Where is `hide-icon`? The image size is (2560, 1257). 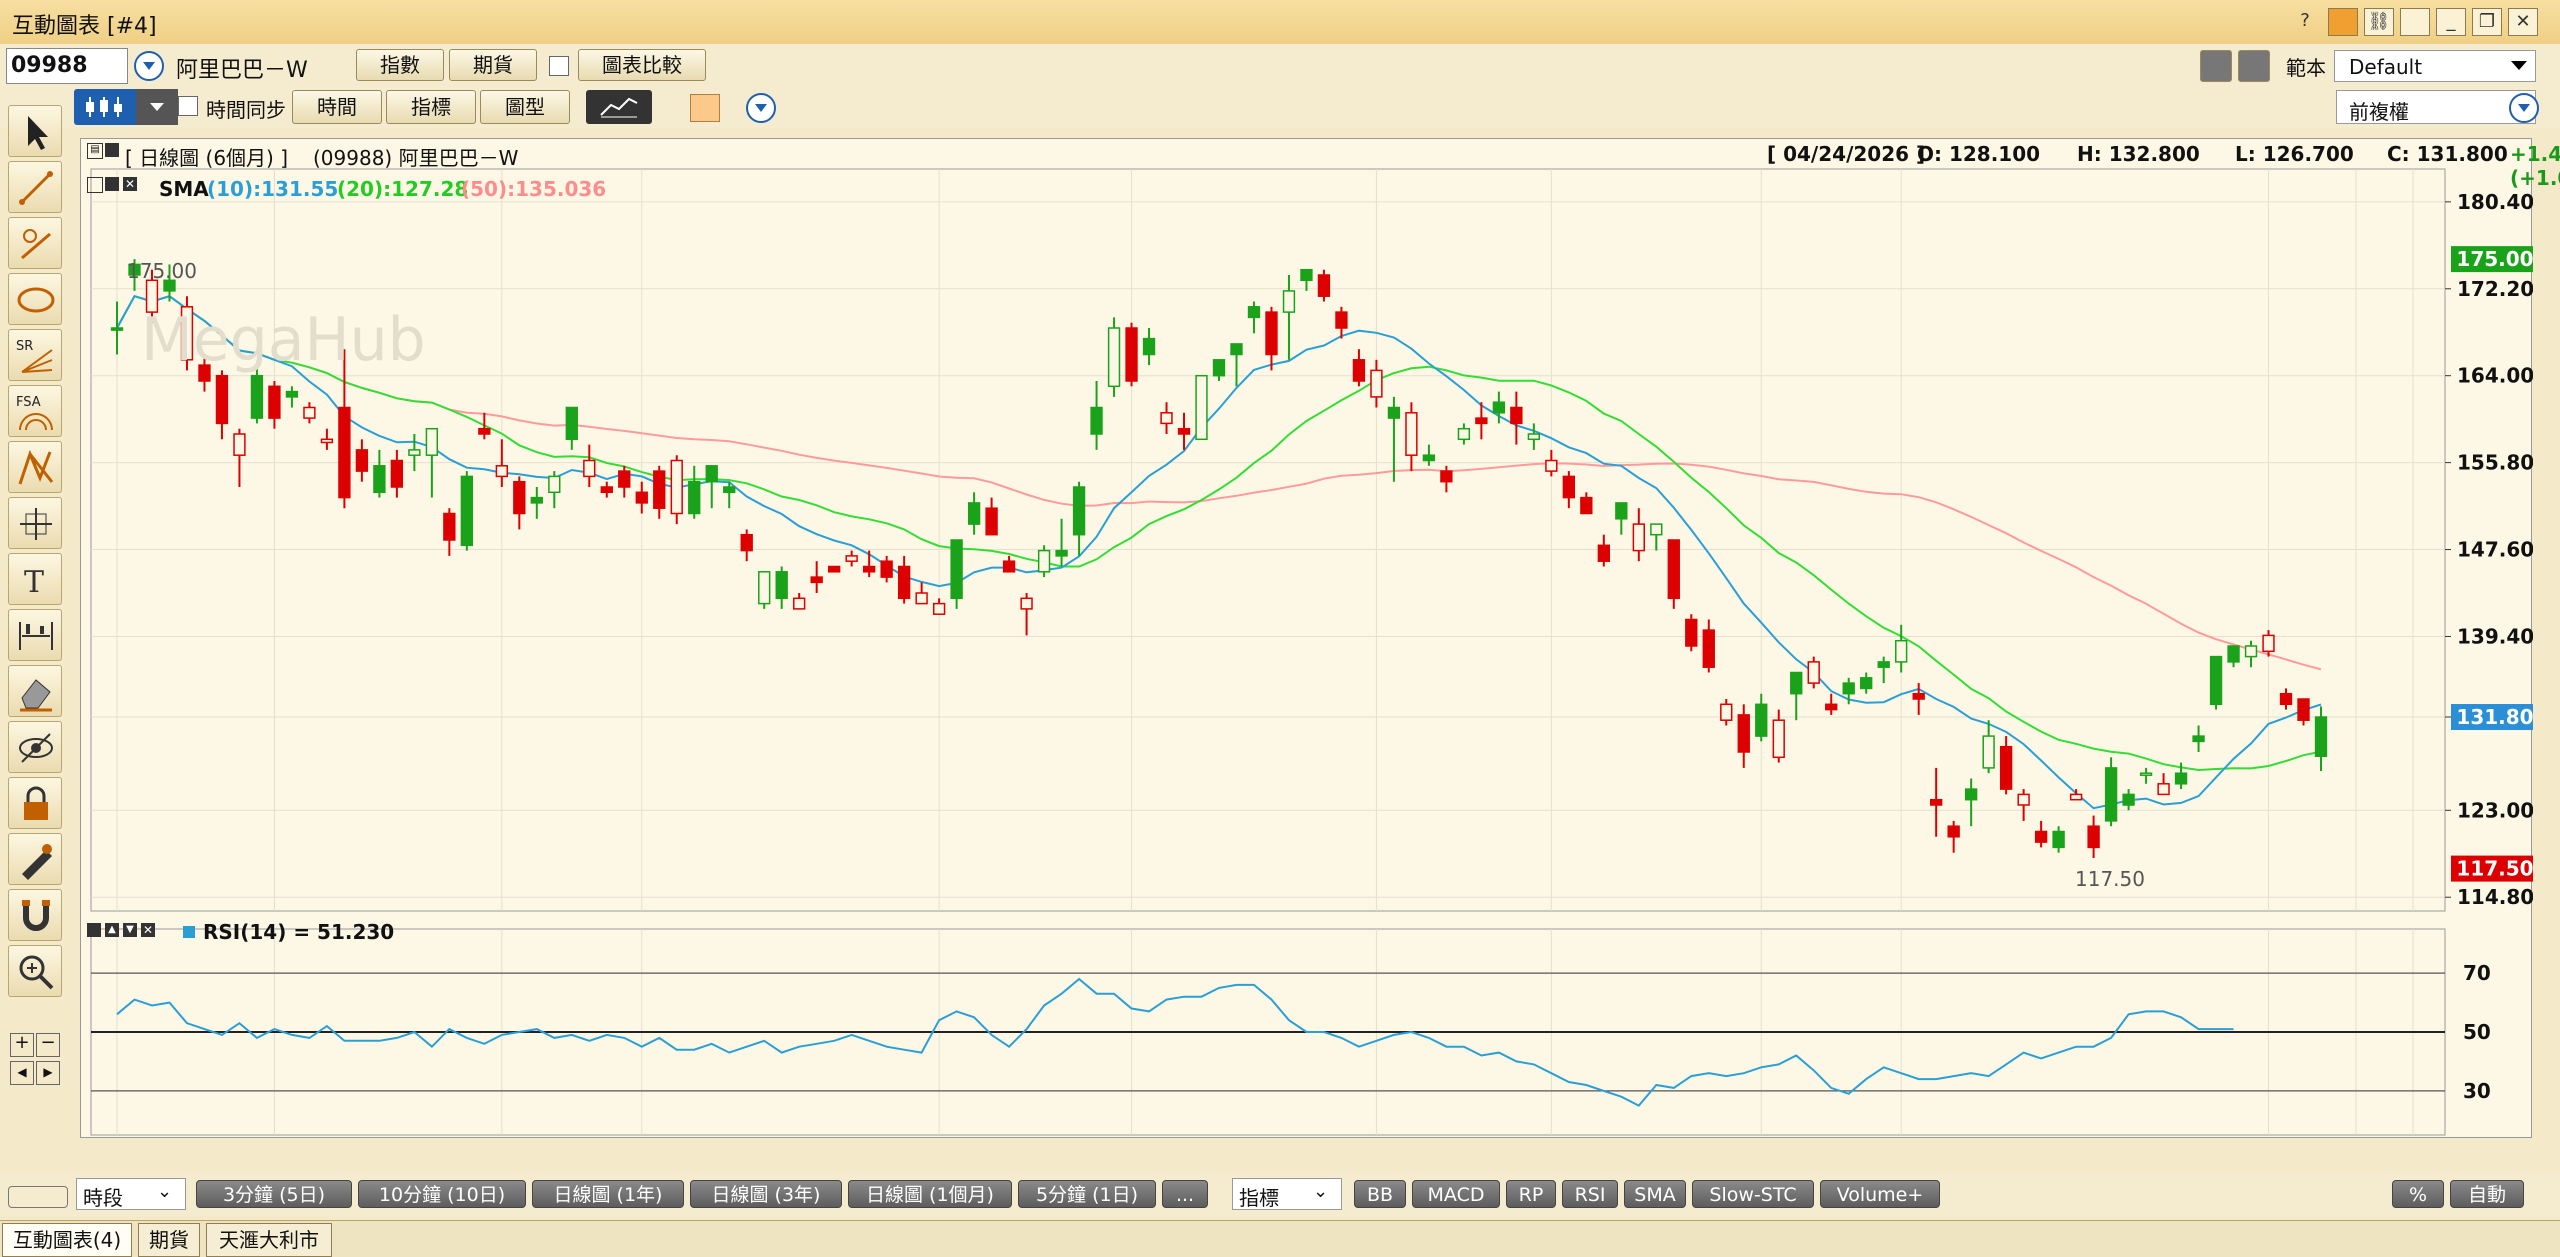 hide-icon is located at coordinates (35, 747).